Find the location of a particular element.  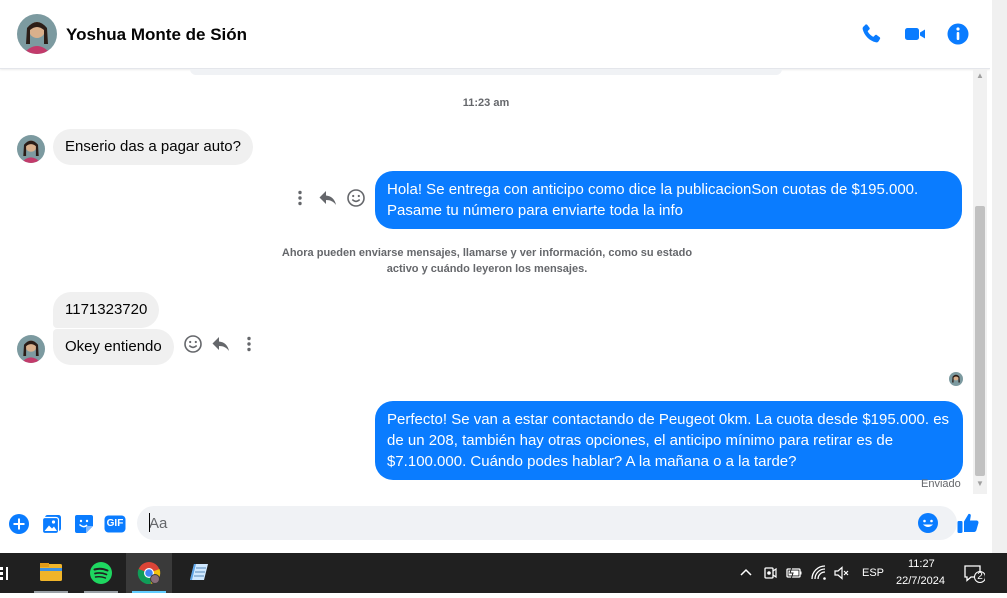

notepad-icon is located at coordinates (198, 573).